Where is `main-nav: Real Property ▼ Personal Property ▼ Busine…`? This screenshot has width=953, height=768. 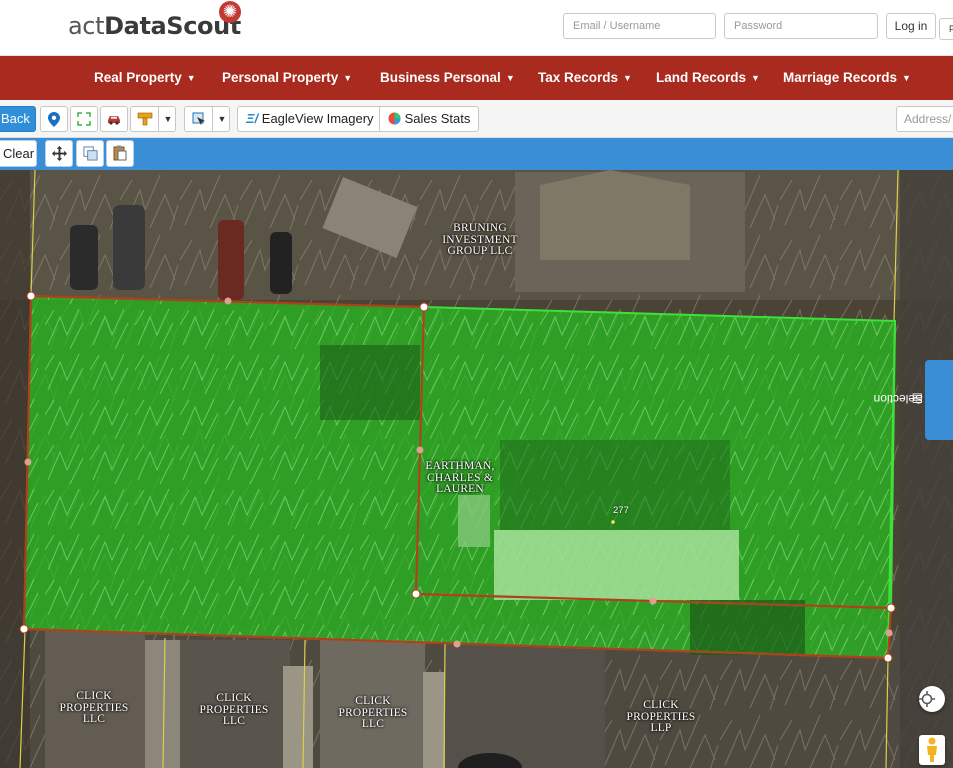 main-nav: Real Property ▼ Personal Property ▼ Busine… is located at coordinates (476, 78).